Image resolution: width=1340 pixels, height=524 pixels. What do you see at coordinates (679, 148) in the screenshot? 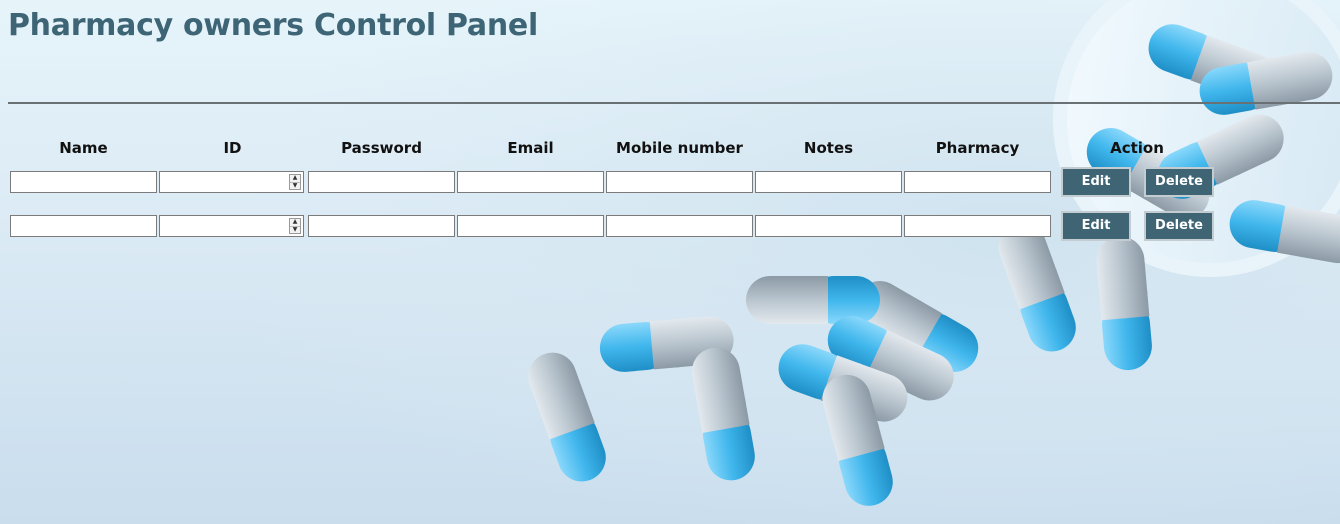
I see `column-header-mobile-number: Mobile number` at bounding box center [679, 148].